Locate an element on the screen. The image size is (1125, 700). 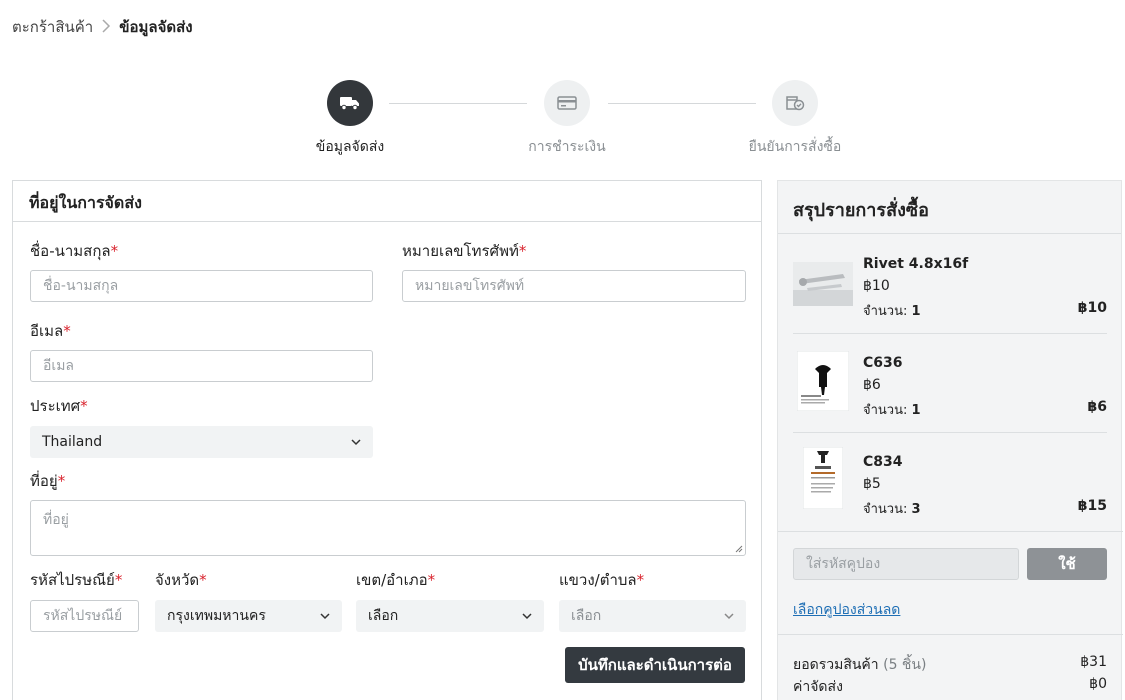
credit-card-icon is located at coordinates (567, 103).